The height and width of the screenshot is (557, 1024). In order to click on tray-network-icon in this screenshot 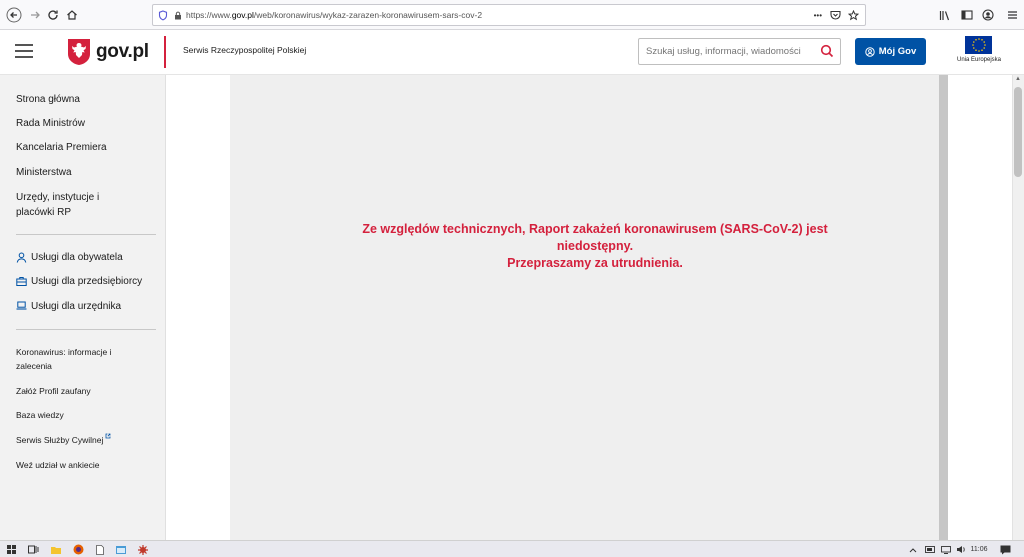, I will do `click(946, 549)`.